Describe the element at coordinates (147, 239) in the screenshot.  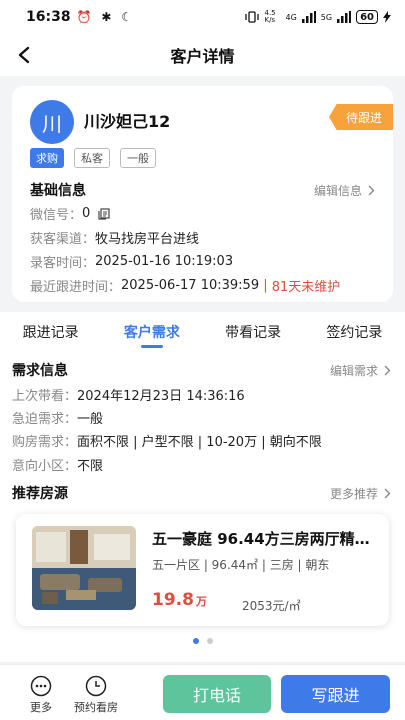
I see `channel-value: 牧马找房平台进线` at that location.